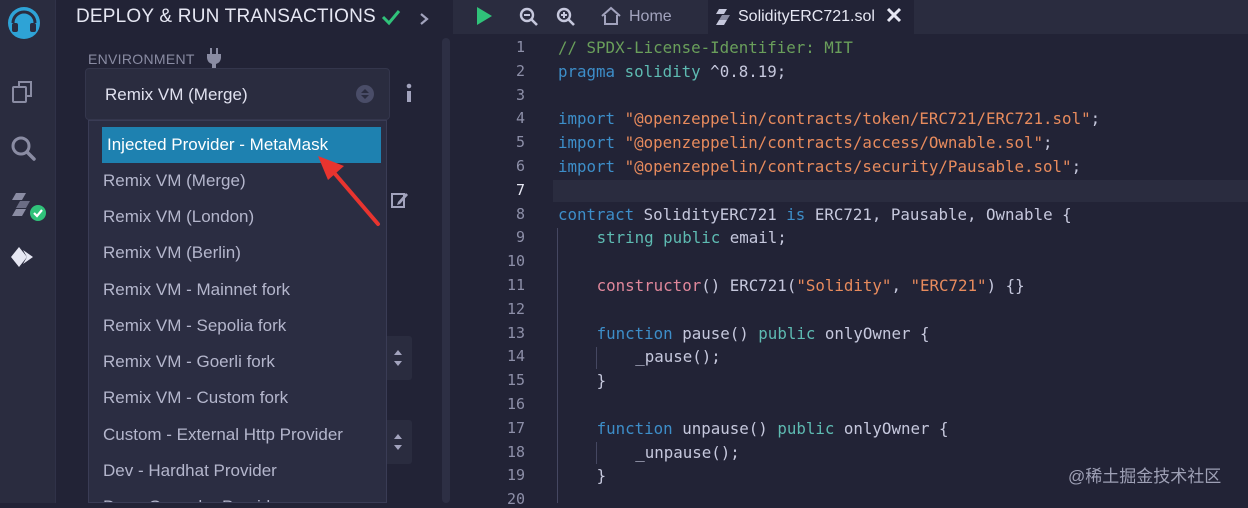 The height and width of the screenshot is (508, 1248). I want to click on line-number: 3, so click(520, 94).